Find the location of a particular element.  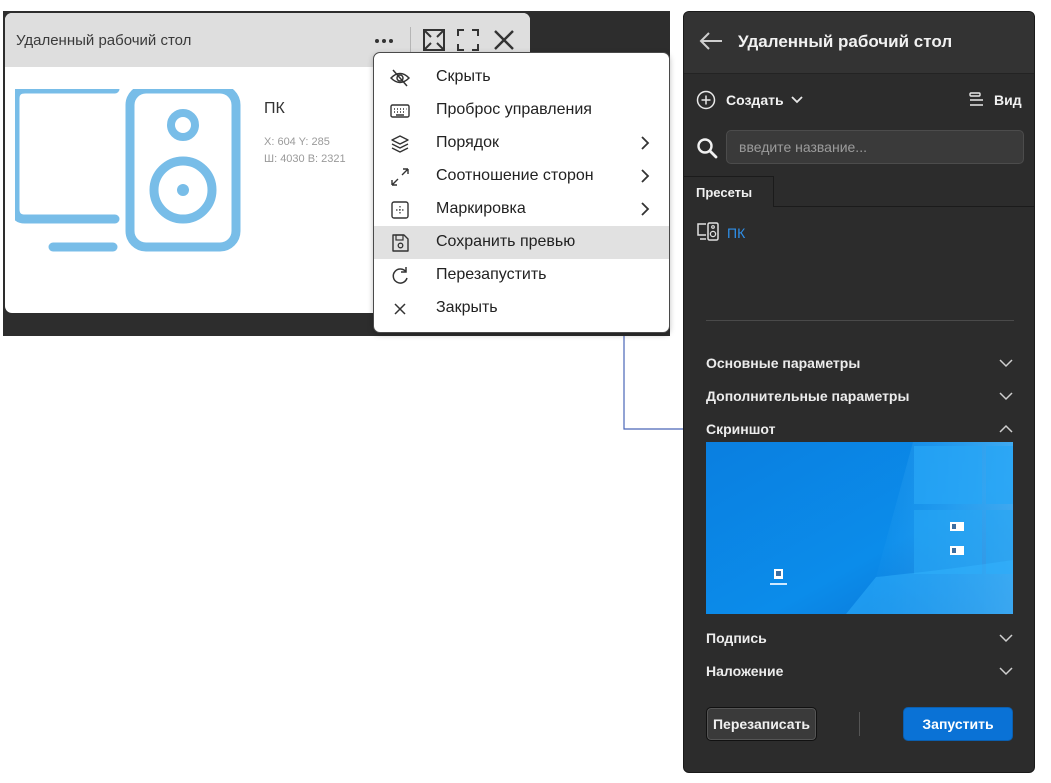

section-divider is located at coordinates (860, 320).